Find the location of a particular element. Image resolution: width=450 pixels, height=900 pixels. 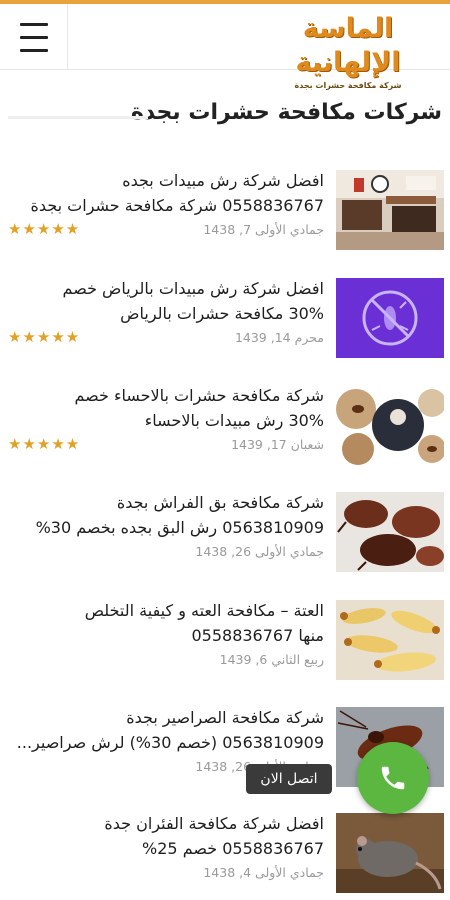

hamburger-icon is located at coordinates (33, 37).